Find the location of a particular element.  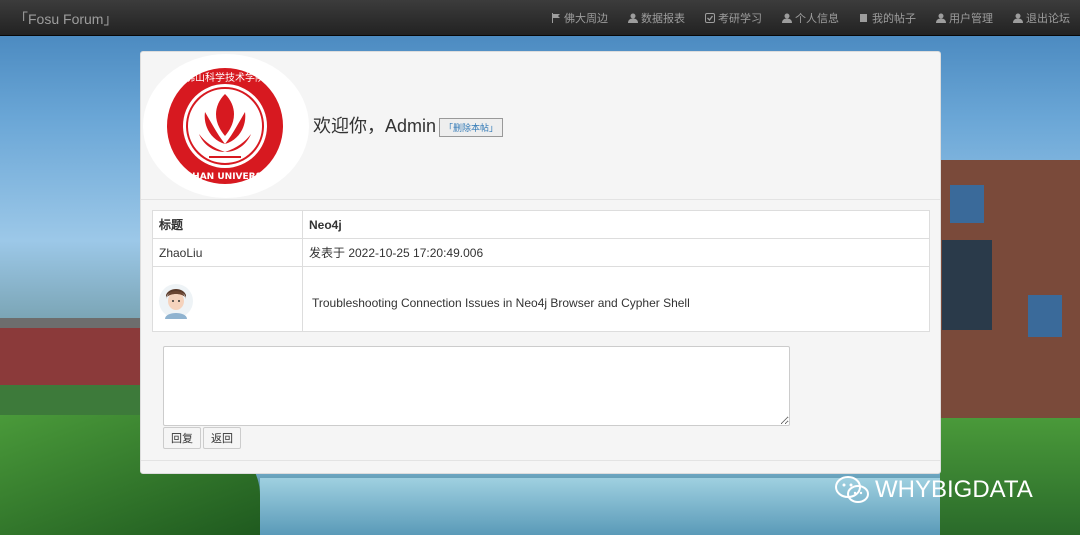

nav-menu: 佛大周边 数据报表 考研学习 个人信息 我的帖子 用户管理 退出论坛 is located at coordinates (800, 18).